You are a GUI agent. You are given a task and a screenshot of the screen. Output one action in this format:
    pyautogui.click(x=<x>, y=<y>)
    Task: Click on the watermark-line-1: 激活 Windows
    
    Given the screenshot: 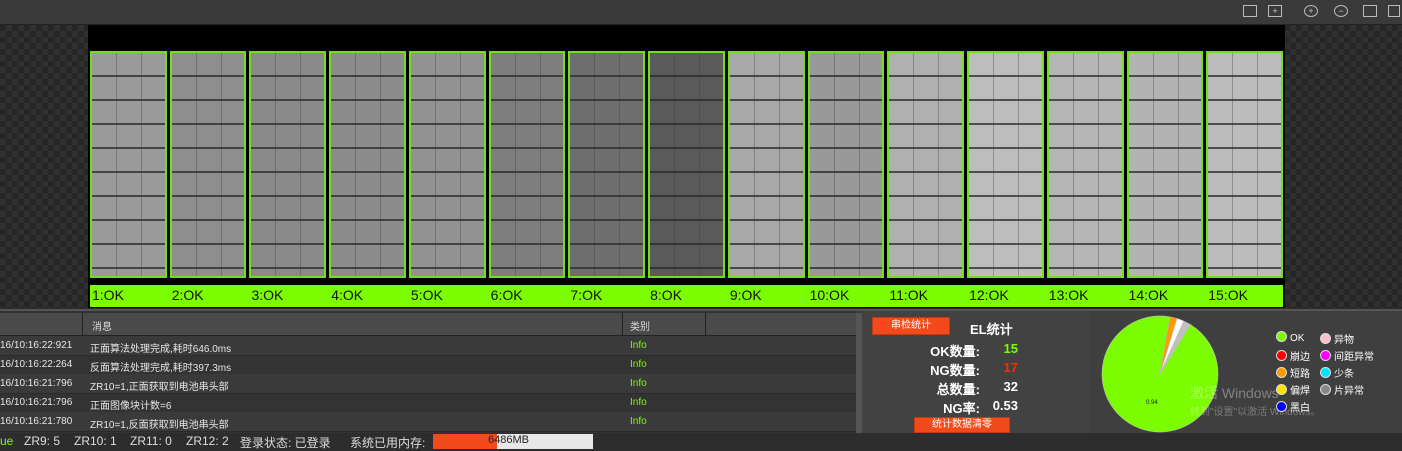 What is the action you would take?
    pyautogui.click(x=1234, y=393)
    